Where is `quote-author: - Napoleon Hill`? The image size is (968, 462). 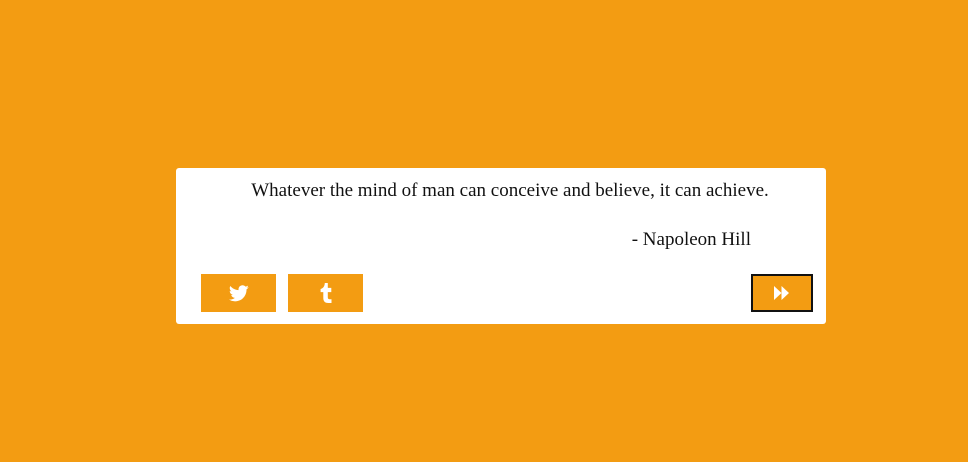 quote-author: - Napoleon Hill is located at coordinates (691, 239).